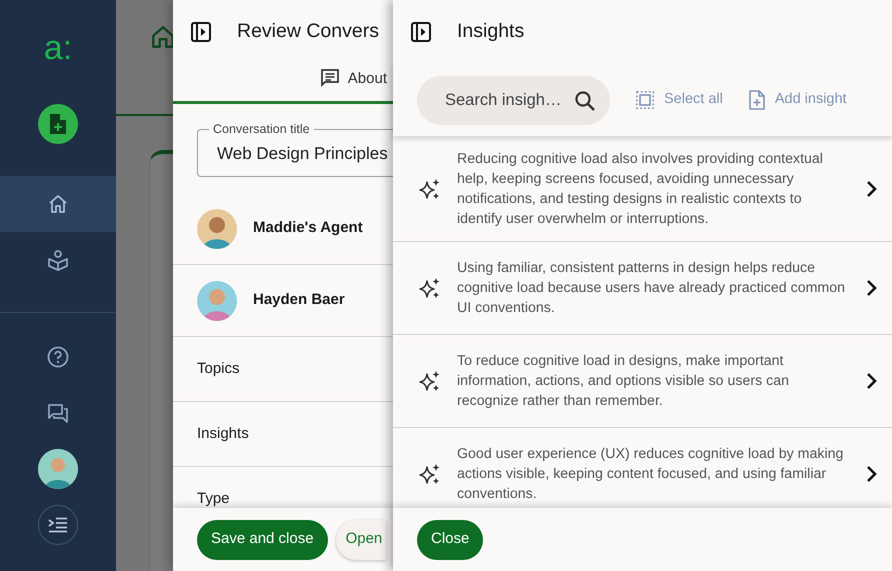 The width and height of the screenshot is (892, 571). What do you see at coordinates (450, 540) in the screenshot?
I see `primary-button: Close` at bounding box center [450, 540].